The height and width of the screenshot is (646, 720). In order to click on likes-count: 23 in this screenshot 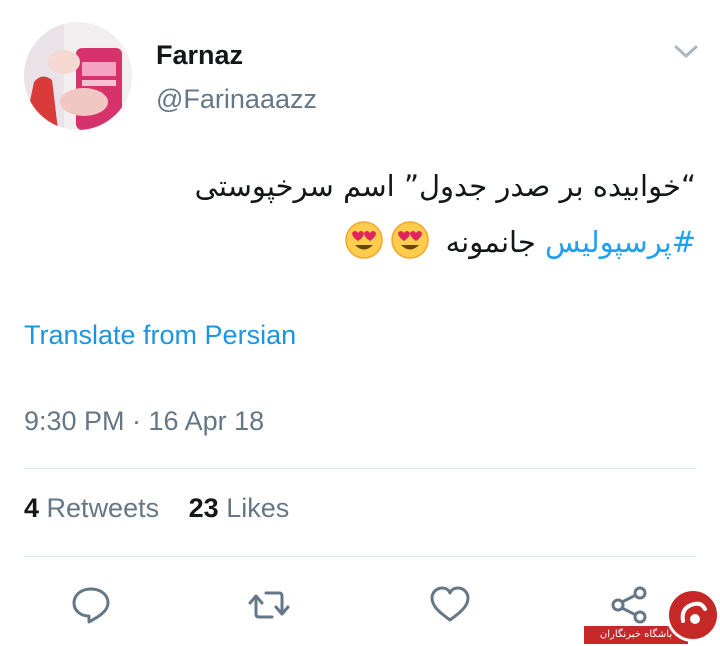, I will do `click(204, 508)`.